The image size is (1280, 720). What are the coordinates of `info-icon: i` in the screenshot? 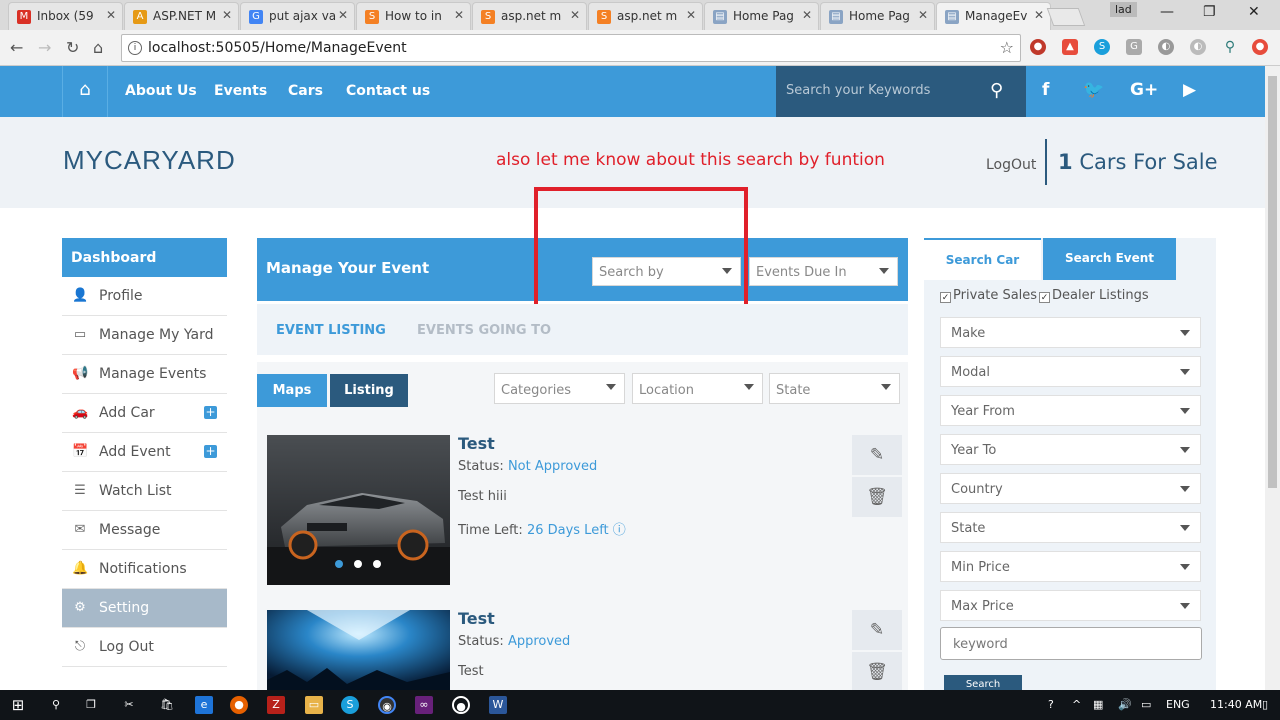 It's located at (135, 48).